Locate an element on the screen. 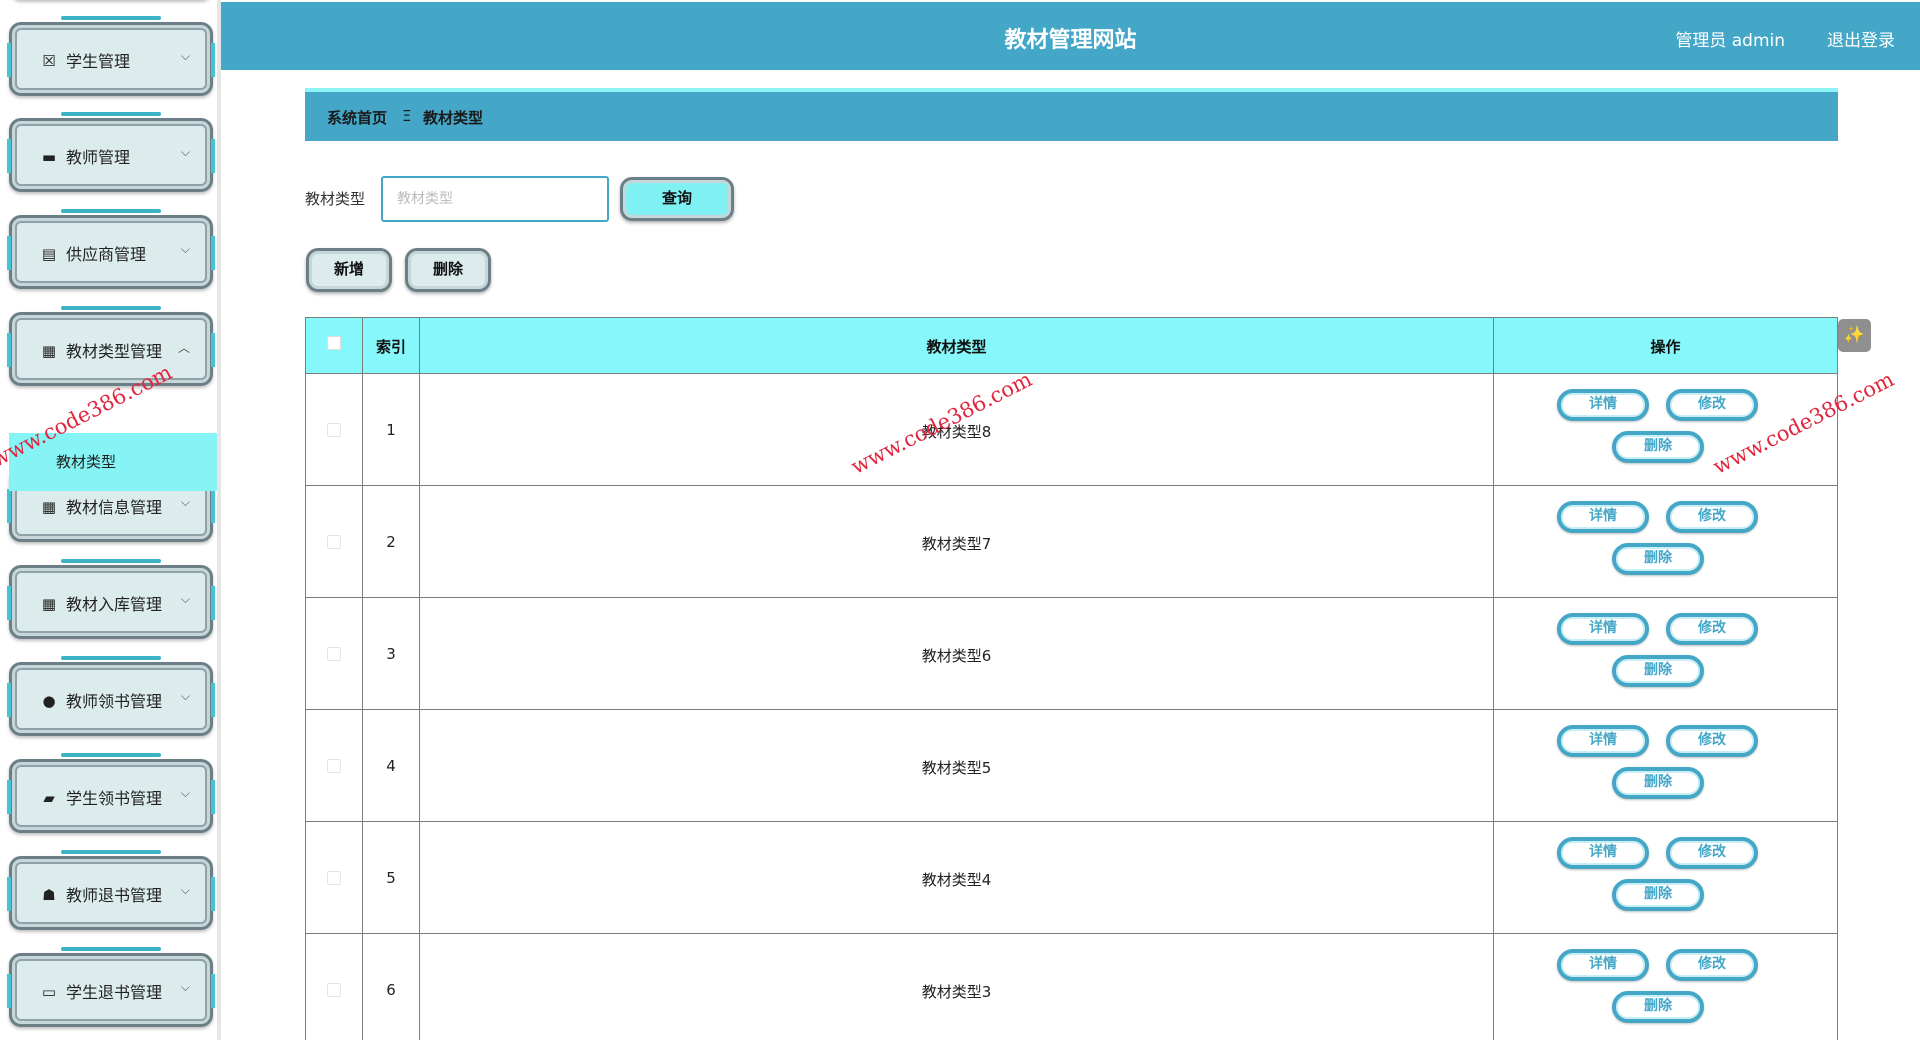  row-type-cell: 教材类型3 is located at coordinates (957, 987).